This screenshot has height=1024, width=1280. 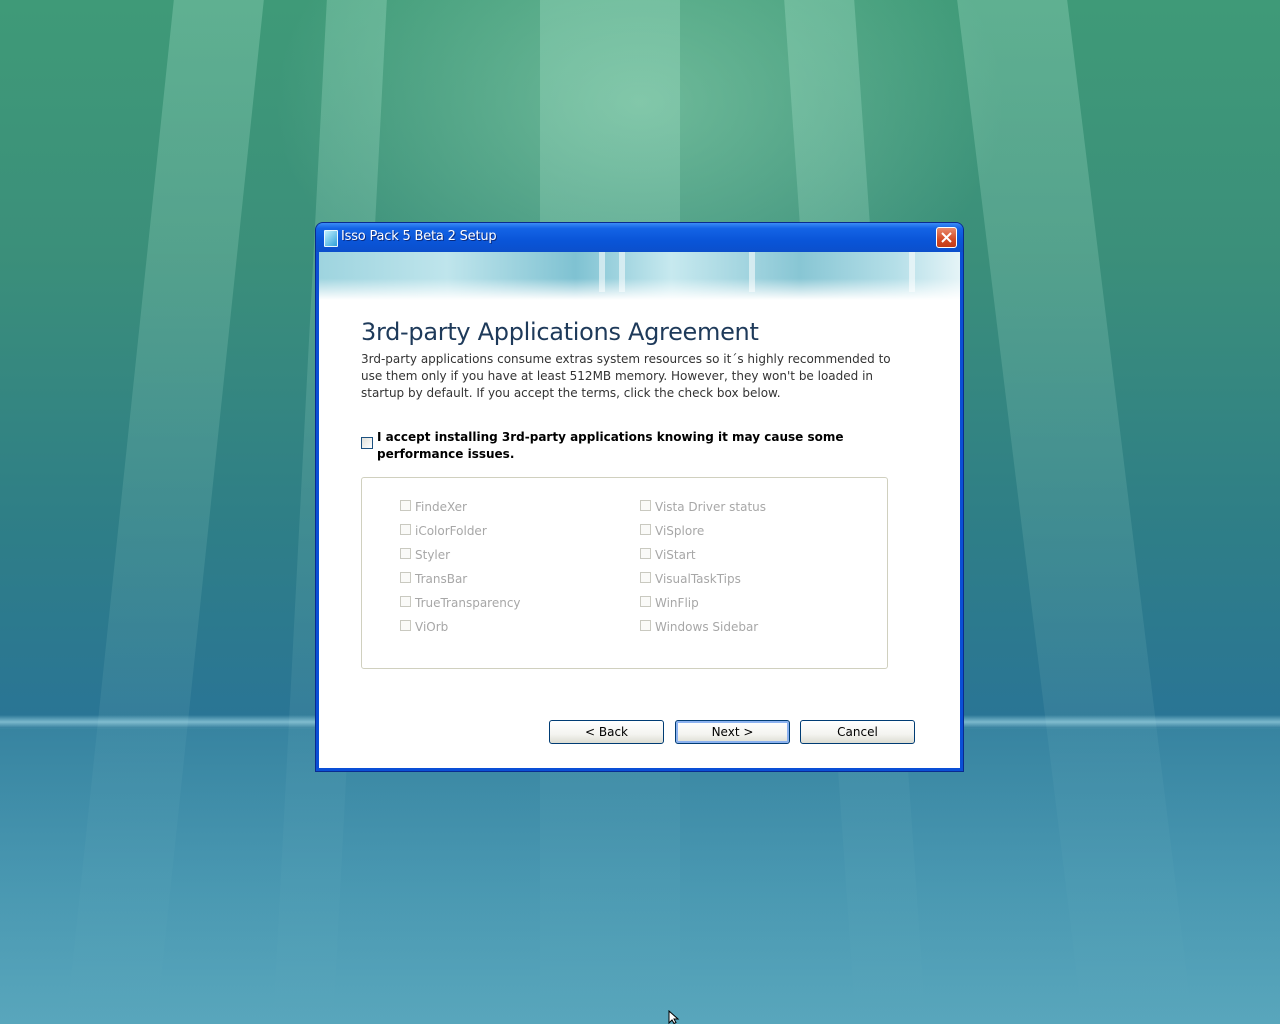 I want to click on next-button: Next >, so click(x=732, y=732).